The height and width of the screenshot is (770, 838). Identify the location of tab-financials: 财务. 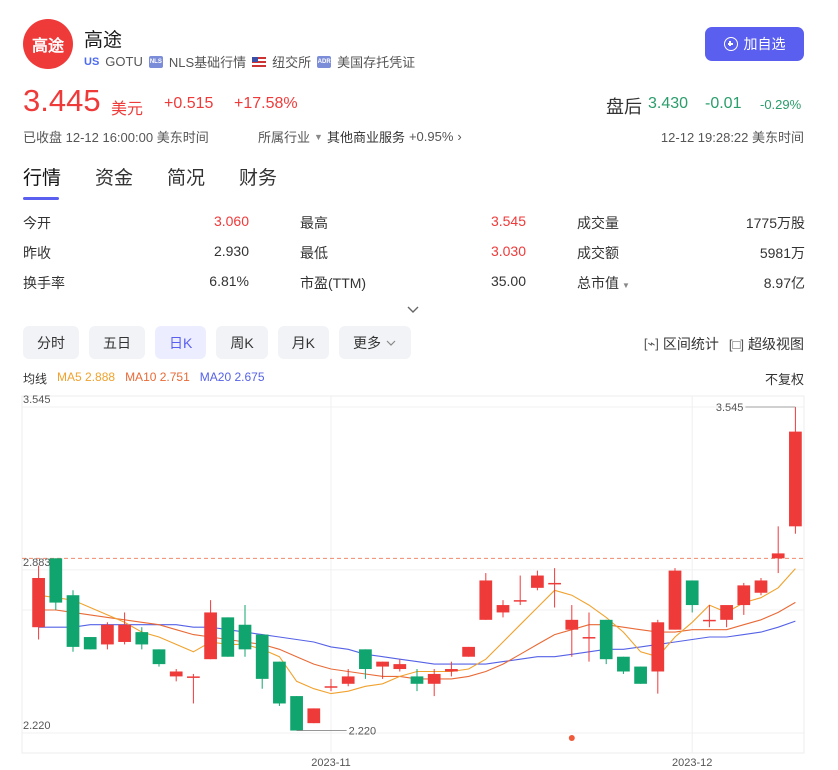
(258, 181).